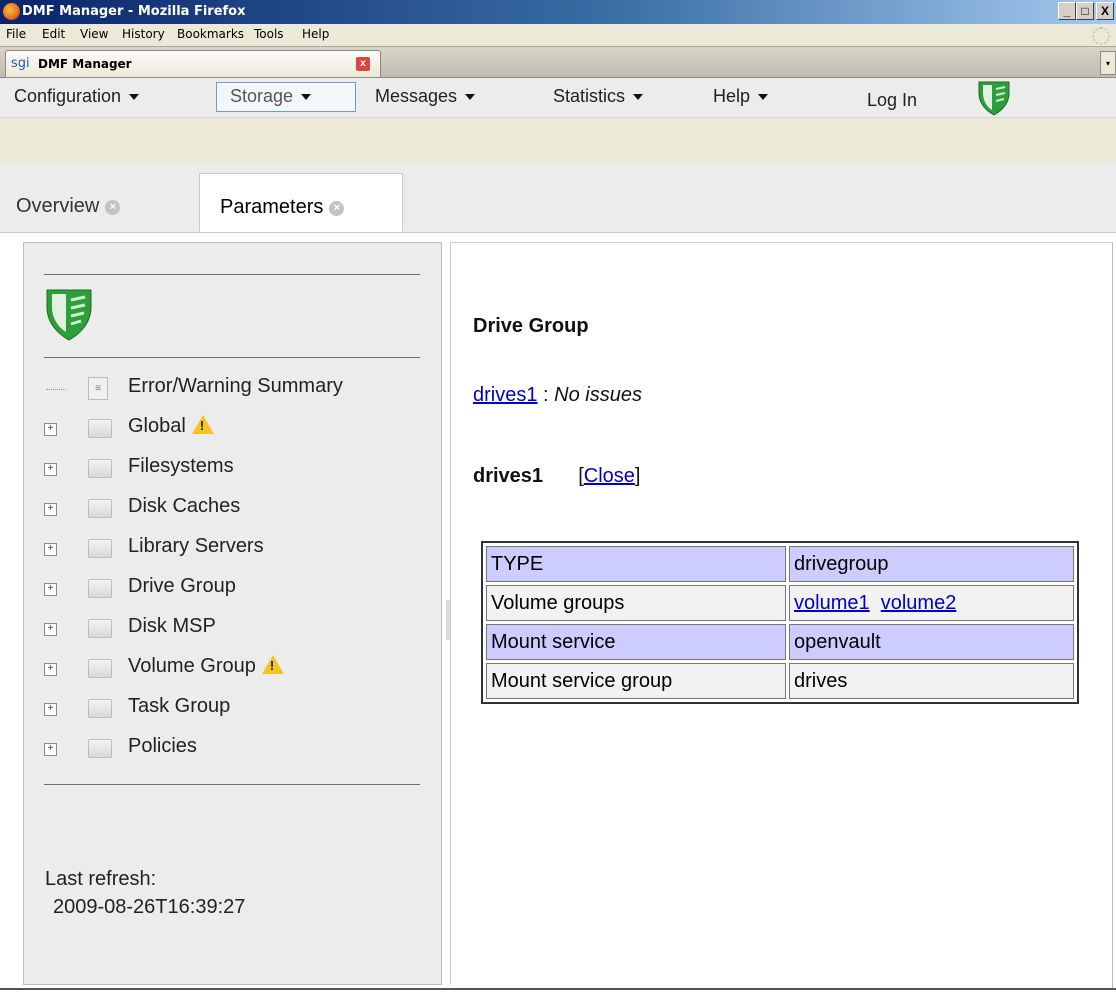 The height and width of the screenshot is (994, 1116). I want to click on menu-edit: Edit, so click(53, 34).